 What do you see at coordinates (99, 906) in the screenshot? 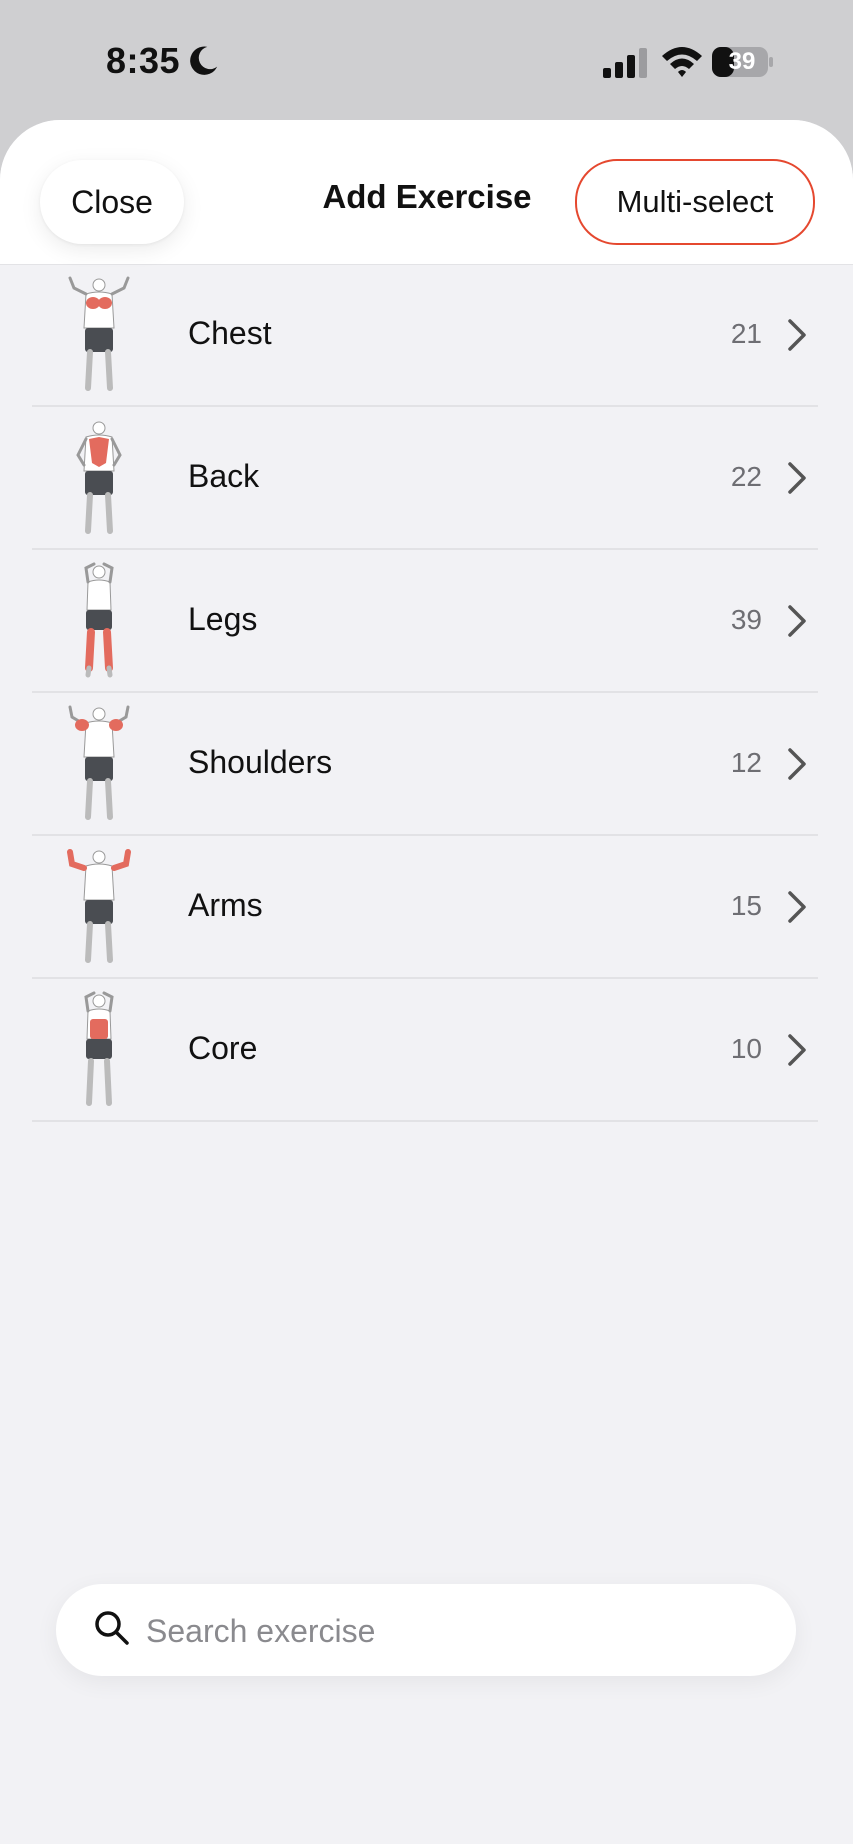
I see `arms-body-icon` at bounding box center [99, 906].